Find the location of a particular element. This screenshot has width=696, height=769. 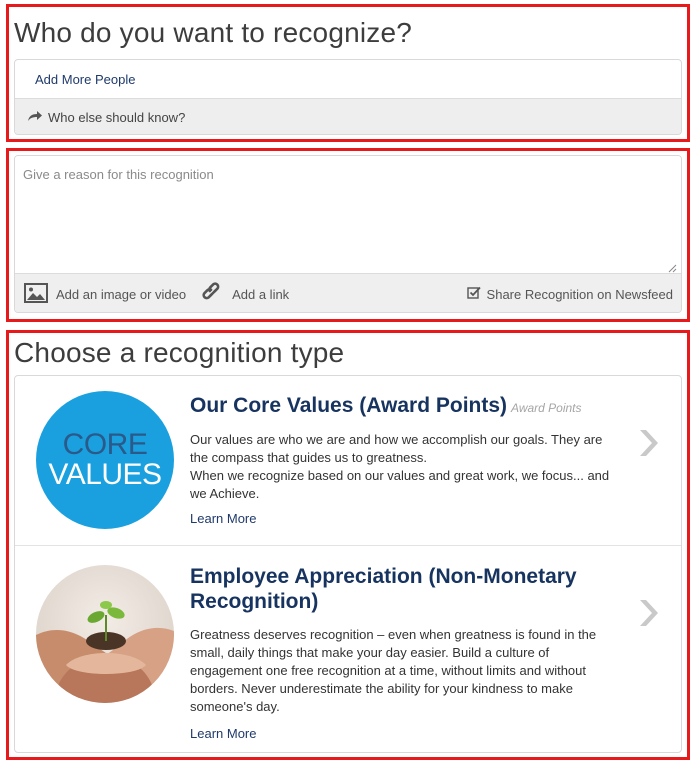

add-link-label: Add a link is located at coordinates (261, 294).